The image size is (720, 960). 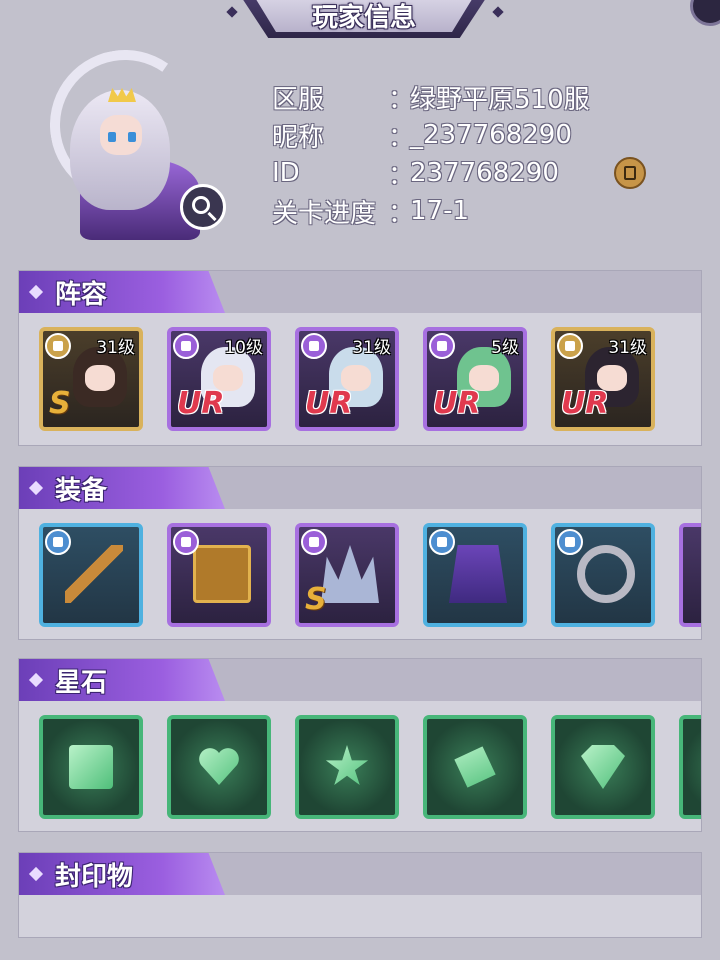 I want to click on lineup-header: 阵容, so click(x=122, y=292).